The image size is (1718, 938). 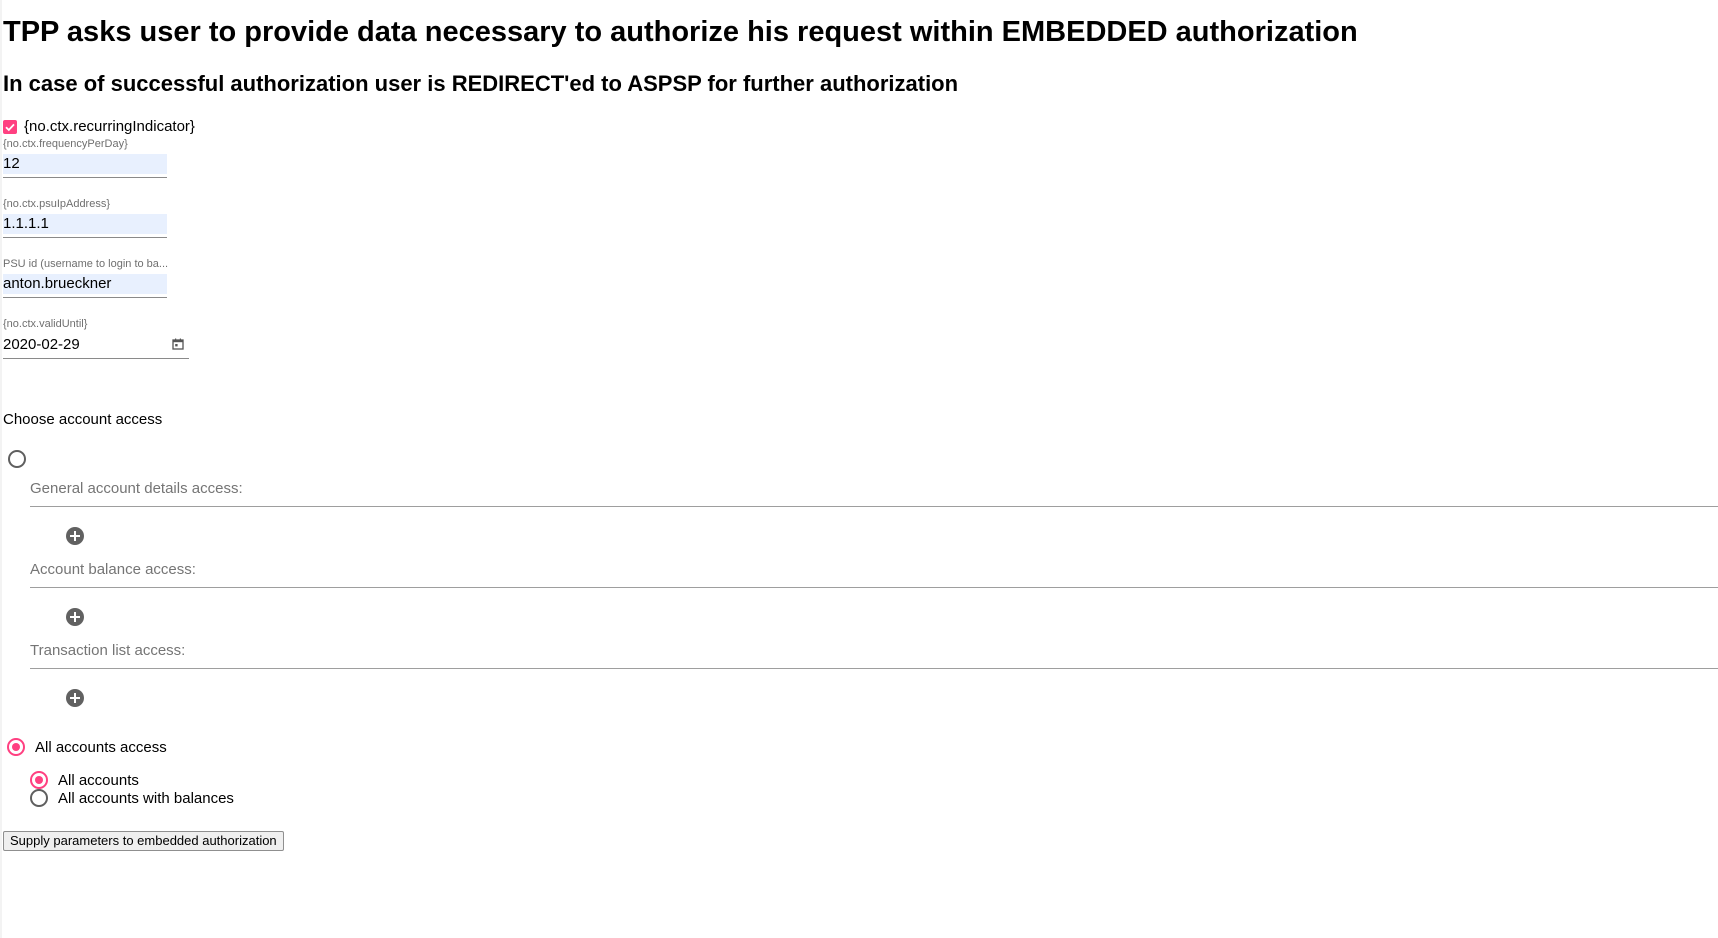 I want to click on all-accounts-access-option: All accounts access, so click(x=87, y=747).